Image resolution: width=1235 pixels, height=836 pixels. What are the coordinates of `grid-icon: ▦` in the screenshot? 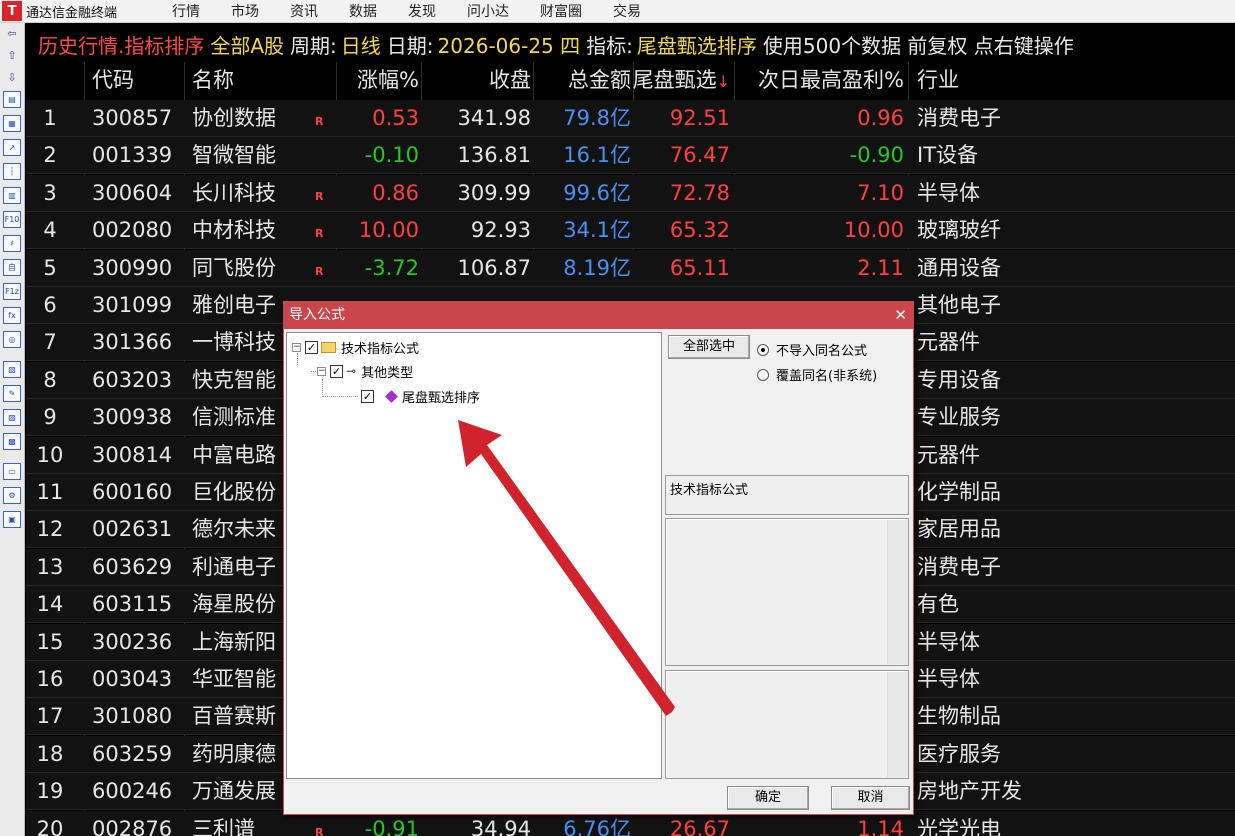 It's located at (12, 123).